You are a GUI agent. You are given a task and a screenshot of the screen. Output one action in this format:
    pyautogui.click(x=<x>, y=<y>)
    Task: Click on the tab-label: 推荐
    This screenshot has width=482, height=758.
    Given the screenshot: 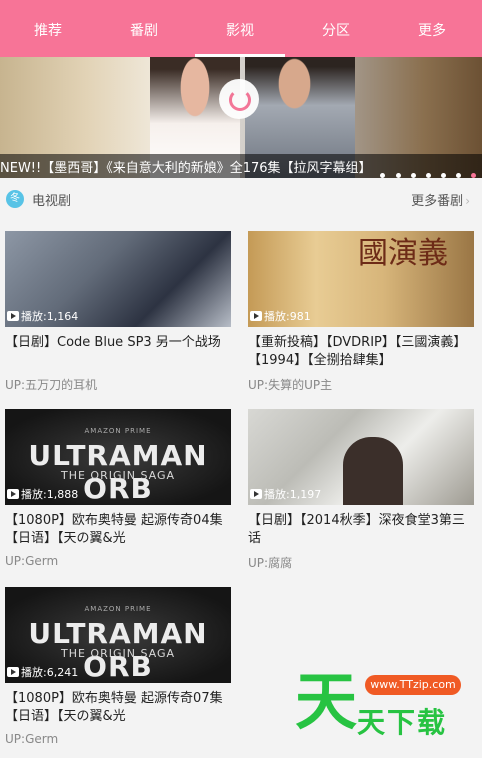 What is the action you would take?
    pyautogui.click(x=48, y=31)
    